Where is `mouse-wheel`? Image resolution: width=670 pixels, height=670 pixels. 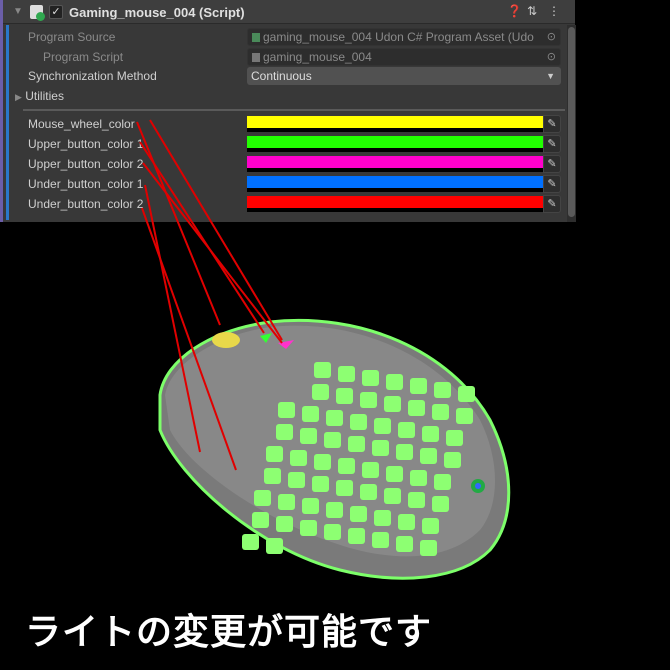 mouse-wheel is located at coordinates (226, 340).